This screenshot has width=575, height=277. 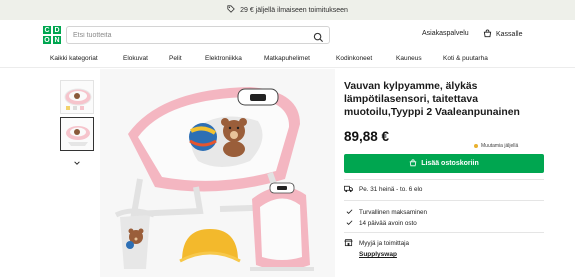 What do you see at coordinates (409, 58) in the screenshot?
I see `nav-item-beauty: Kauneus` at bounding box center [409, 58].